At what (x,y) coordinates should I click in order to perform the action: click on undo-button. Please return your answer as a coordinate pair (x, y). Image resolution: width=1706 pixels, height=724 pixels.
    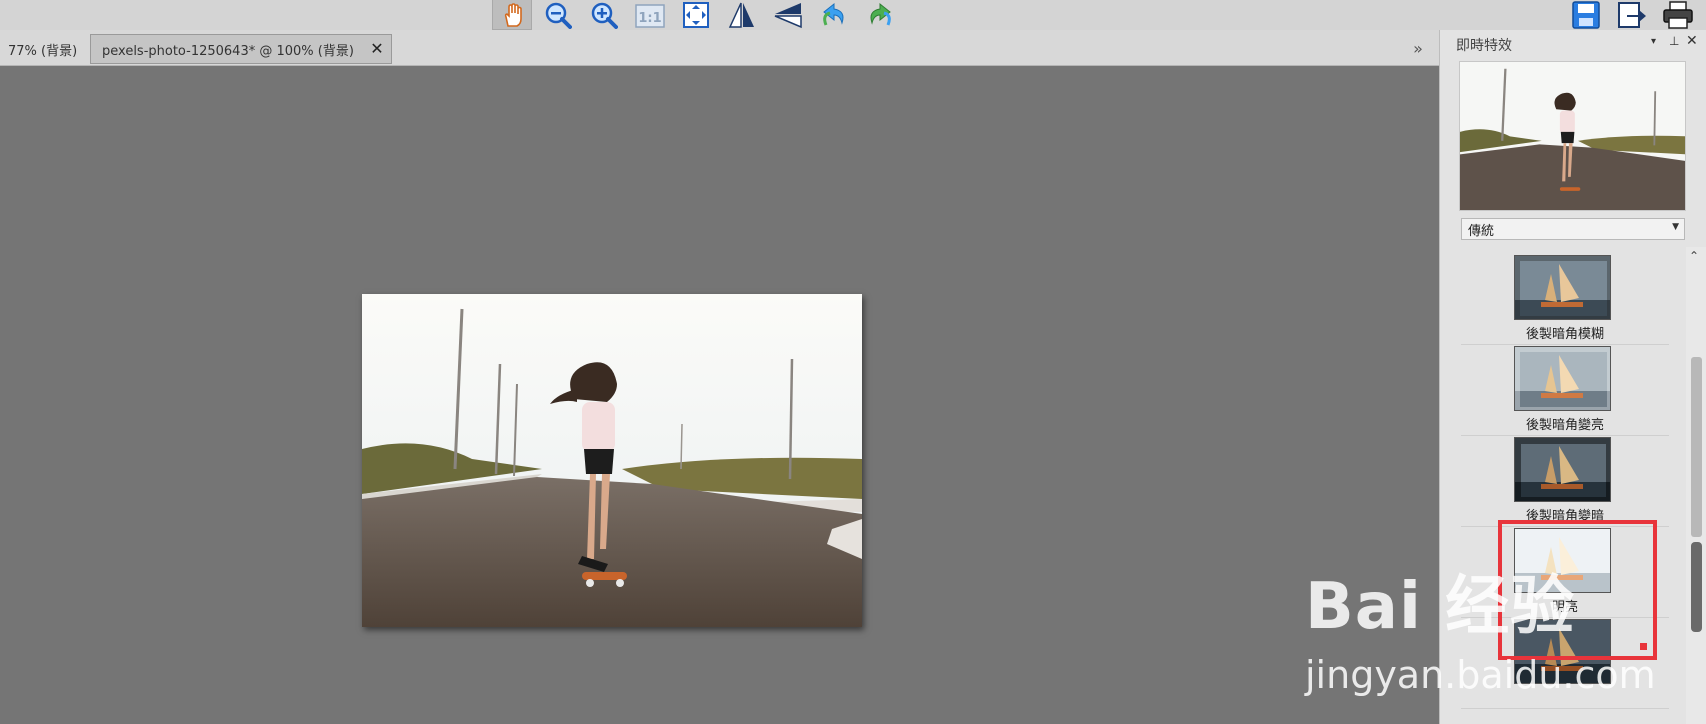
    Looking at the image, I should click on (834, 15).